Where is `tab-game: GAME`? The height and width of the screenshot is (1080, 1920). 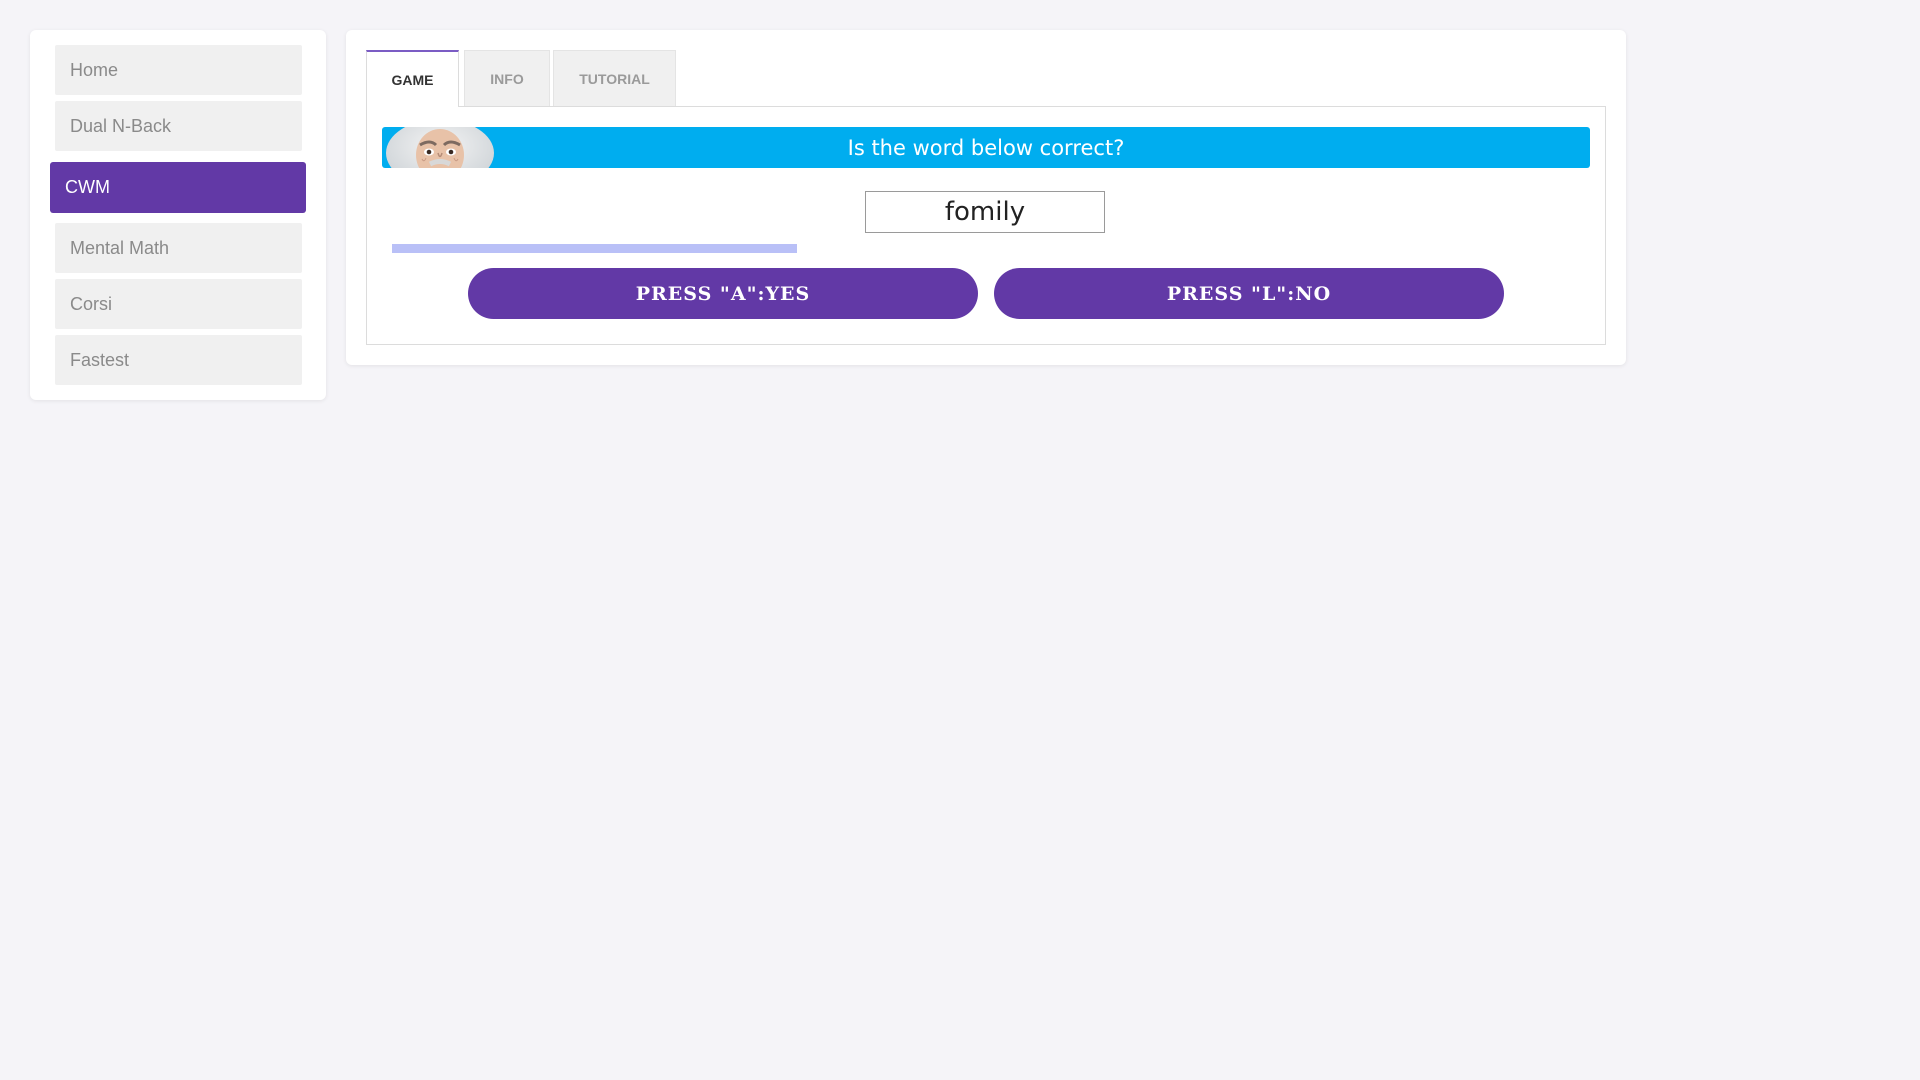
tab-game: GAME is located at coordinates (412, 78).